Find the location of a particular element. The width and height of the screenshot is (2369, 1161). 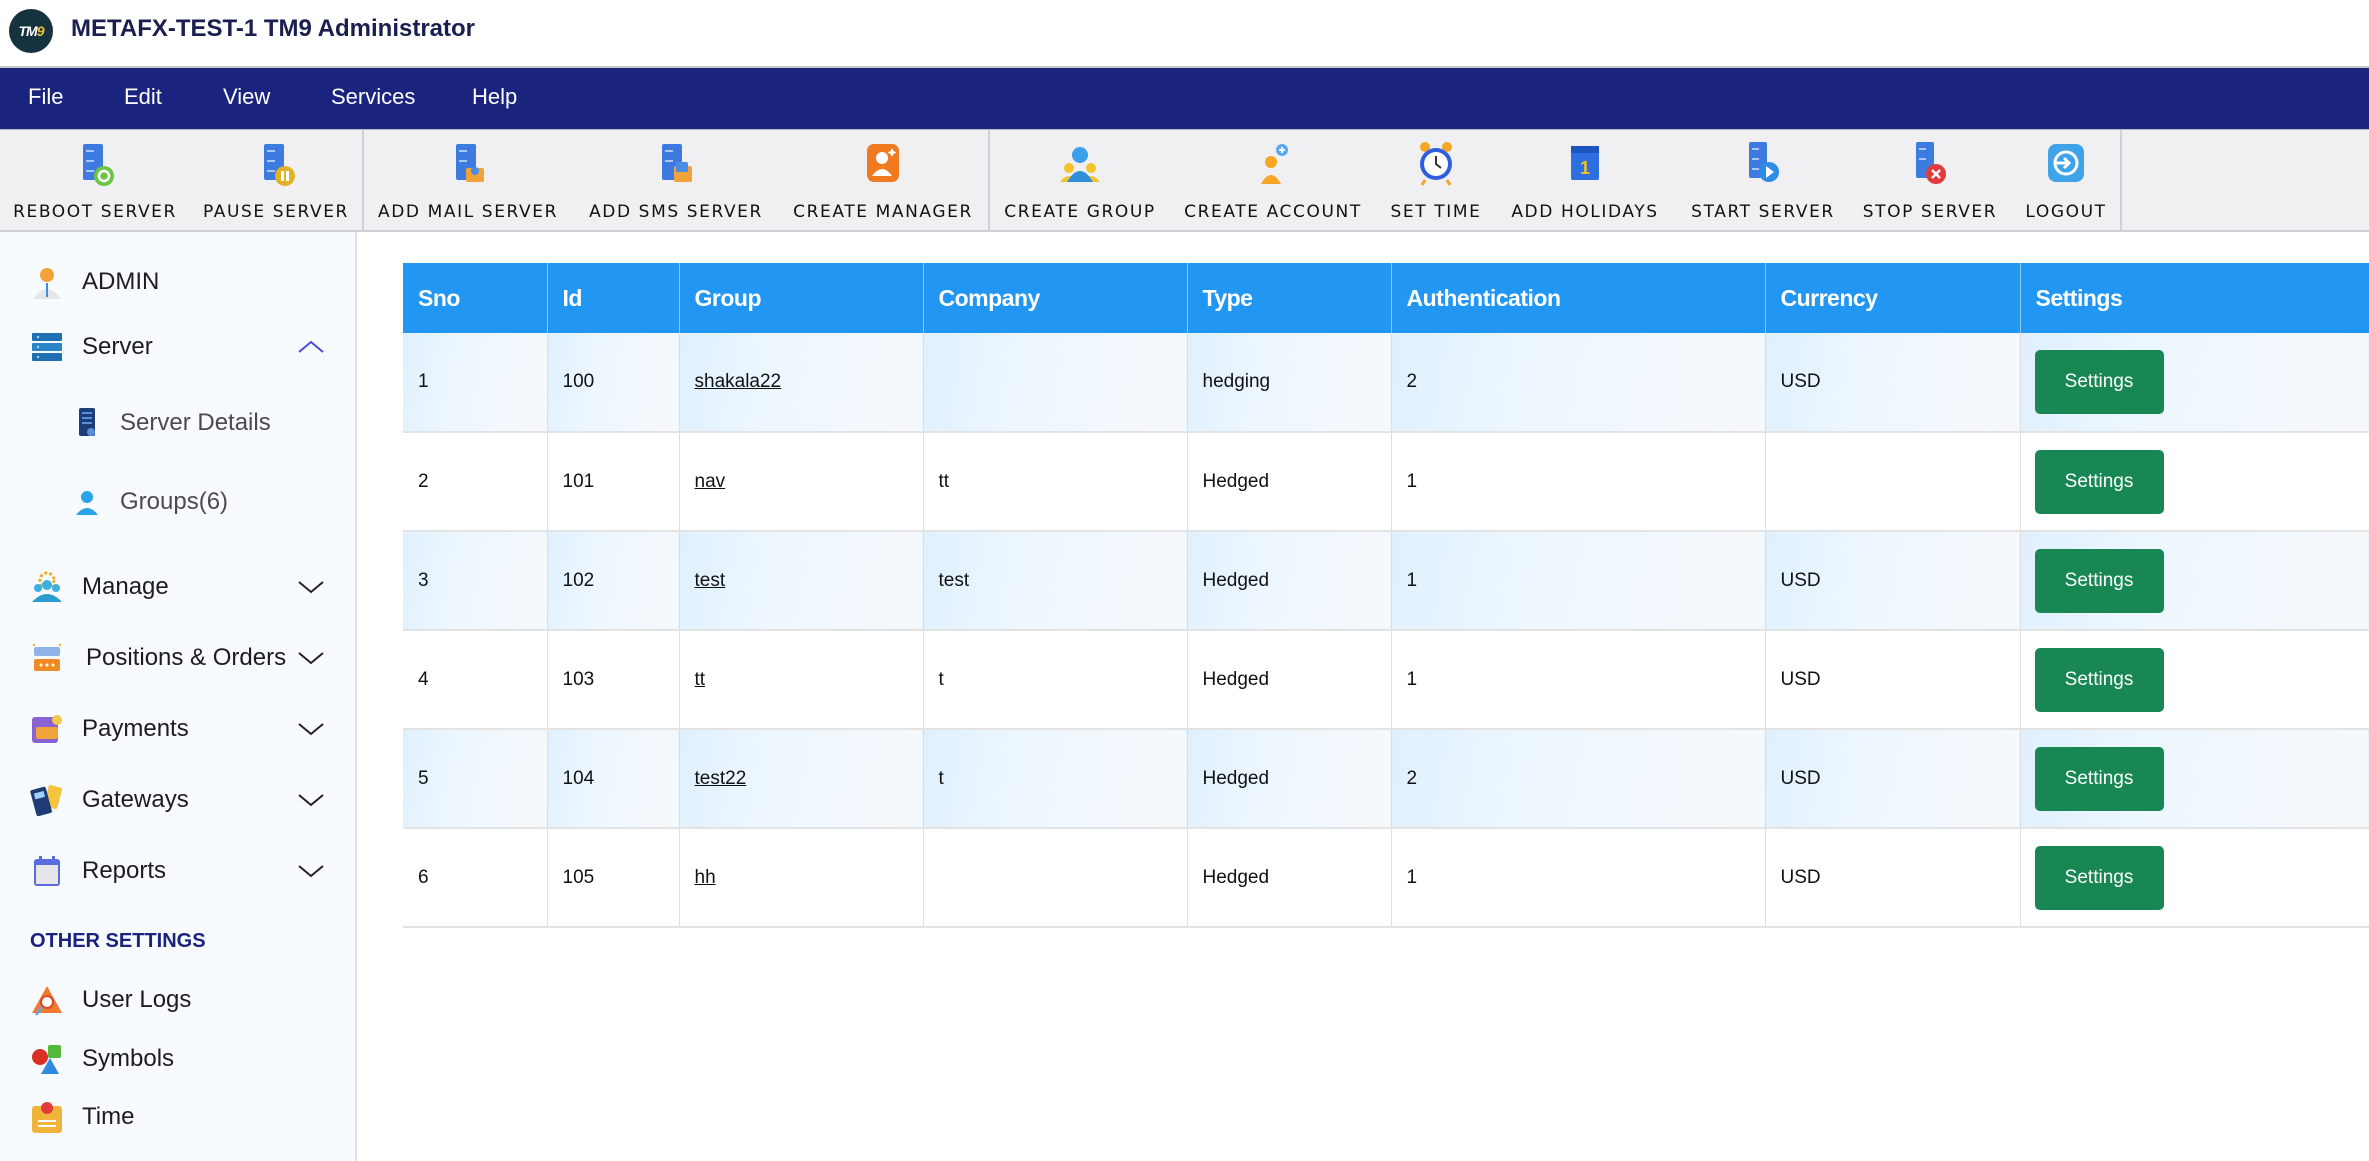

sidebar-item-symbols: Symbols is located at coordinates (177, 1059).